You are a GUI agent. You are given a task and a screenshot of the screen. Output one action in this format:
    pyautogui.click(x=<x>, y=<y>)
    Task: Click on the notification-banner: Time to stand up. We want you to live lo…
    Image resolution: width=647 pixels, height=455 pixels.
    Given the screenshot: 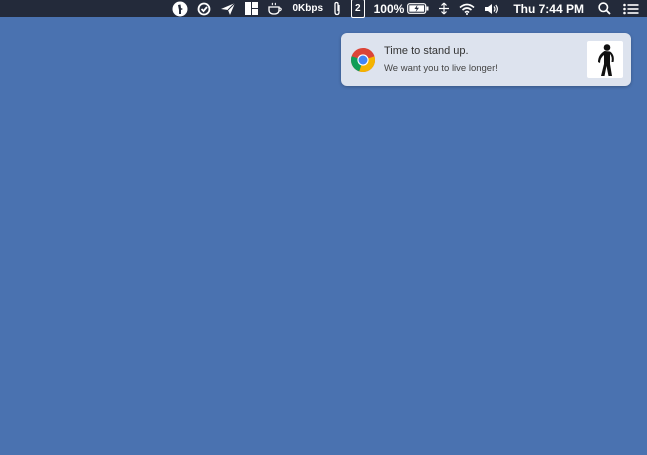 What is the action you would take?
    pyautogui.click(x=486, y=59)
    